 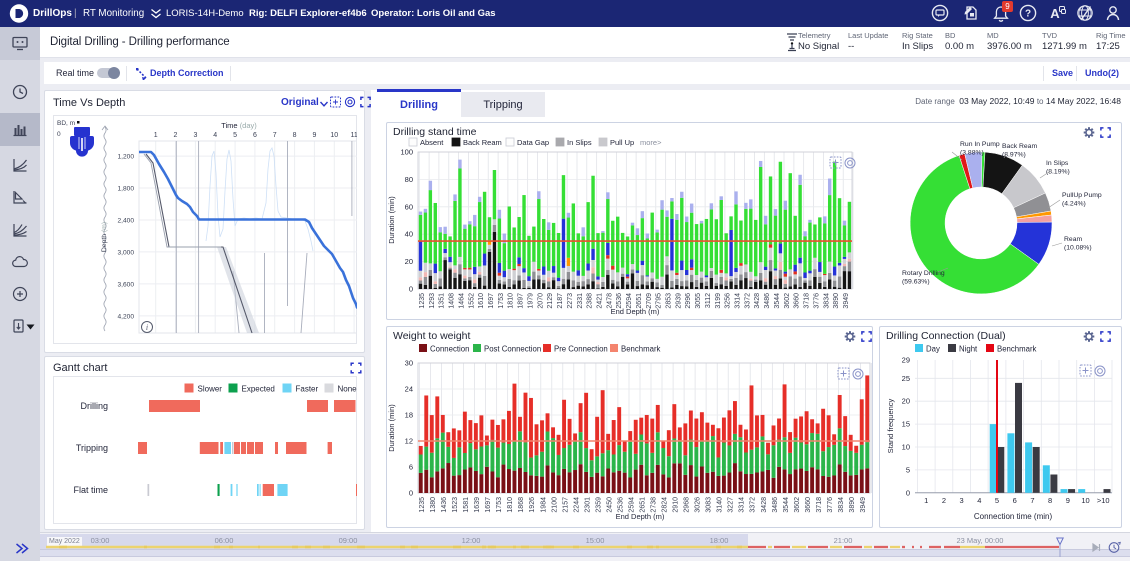 I want to click on svg-text: (59.63%), so click(x=916, y=282).